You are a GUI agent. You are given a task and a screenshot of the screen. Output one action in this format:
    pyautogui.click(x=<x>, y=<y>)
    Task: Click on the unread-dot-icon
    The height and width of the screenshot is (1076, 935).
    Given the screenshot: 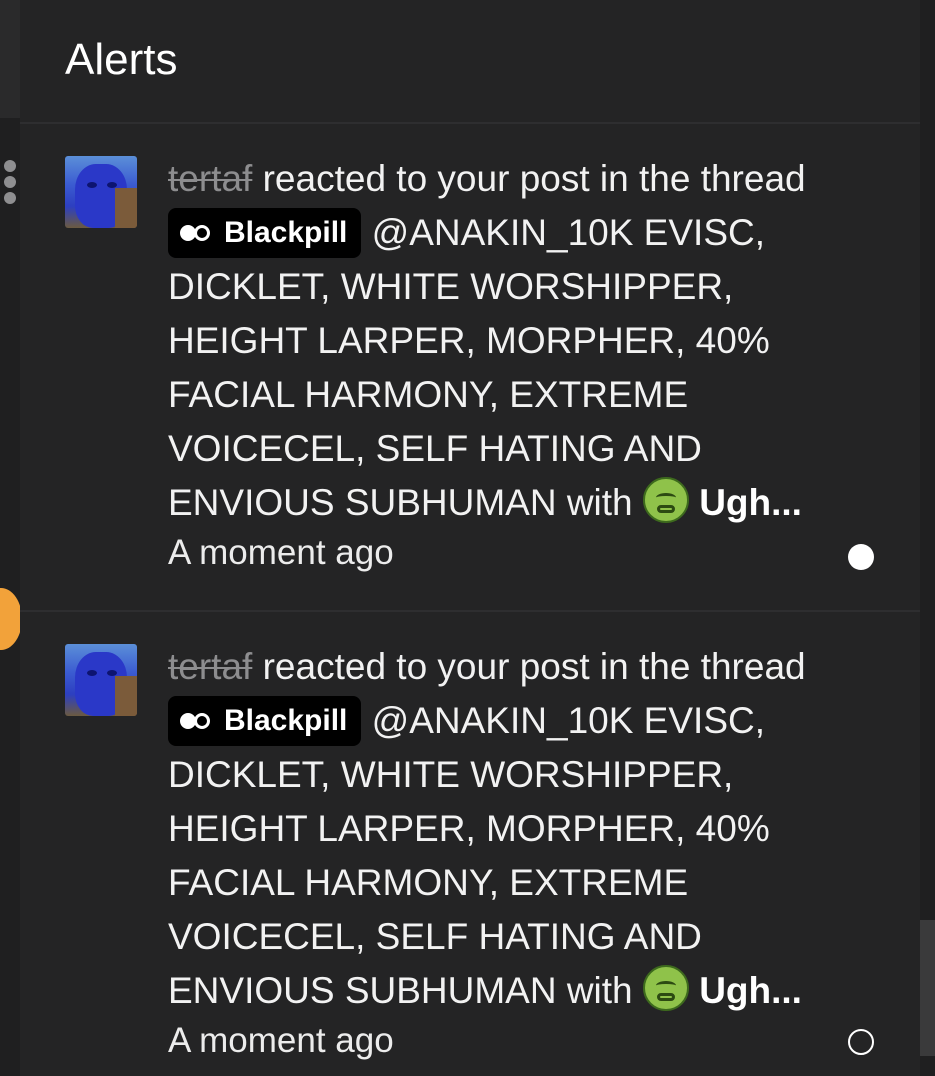 What is the action you would take?
    pyautogui.click(x=861, y=557)
    